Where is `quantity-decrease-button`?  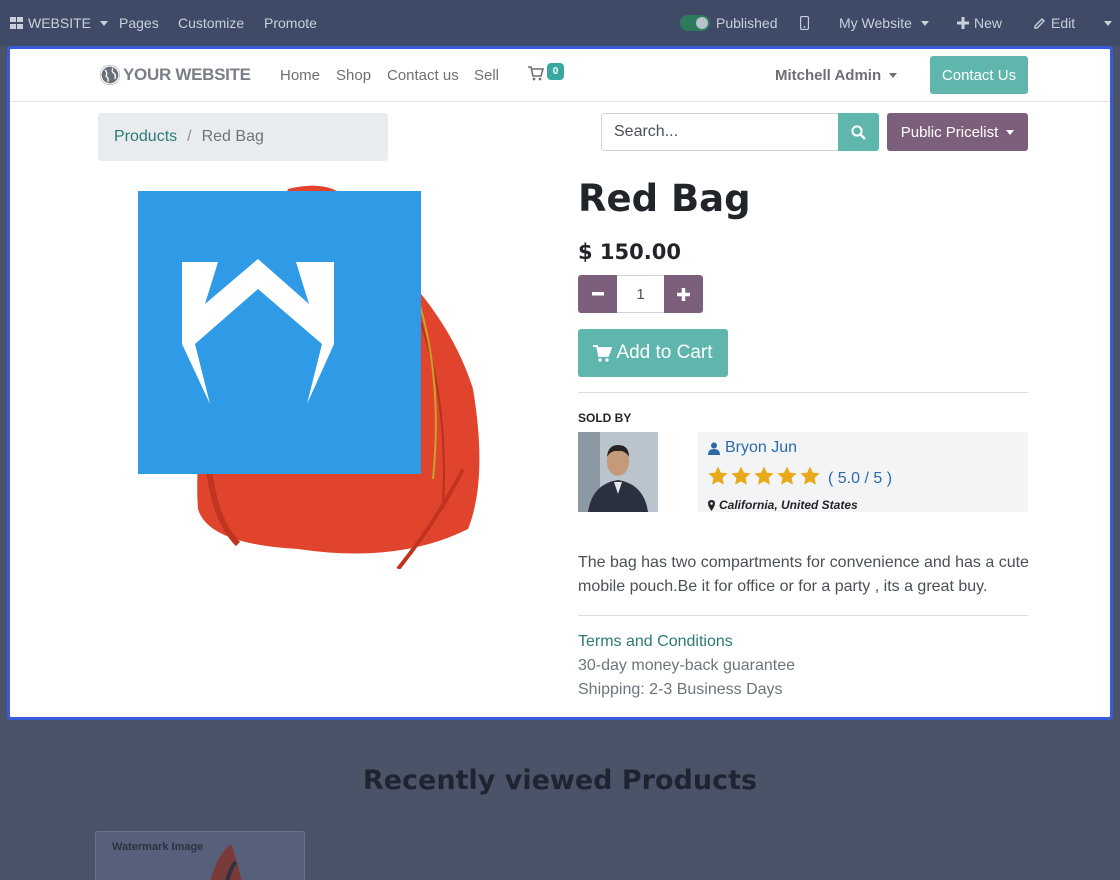
quantity-decrease-button is located at coordinates (597, 294).